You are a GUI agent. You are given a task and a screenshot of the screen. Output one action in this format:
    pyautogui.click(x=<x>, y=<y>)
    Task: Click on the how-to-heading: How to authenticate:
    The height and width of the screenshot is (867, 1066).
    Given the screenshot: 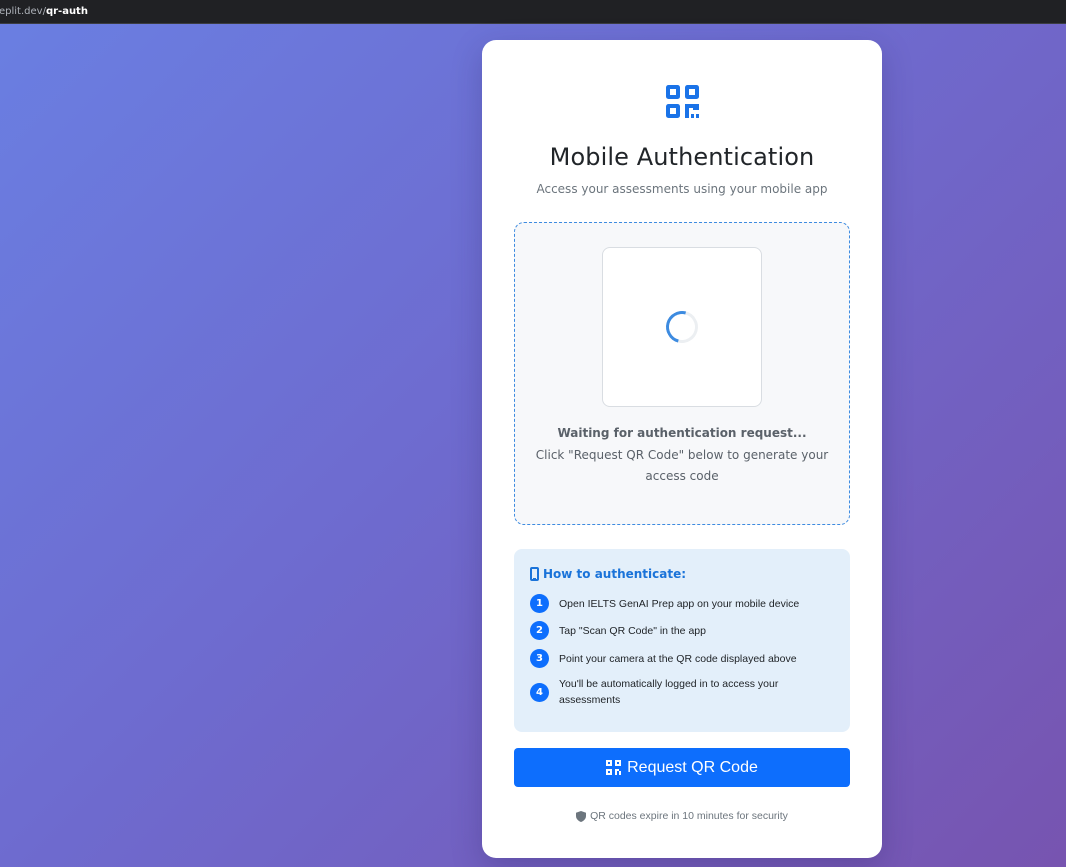 What is the action you would take?
    pyautogui.click(x=608, y=574)
    